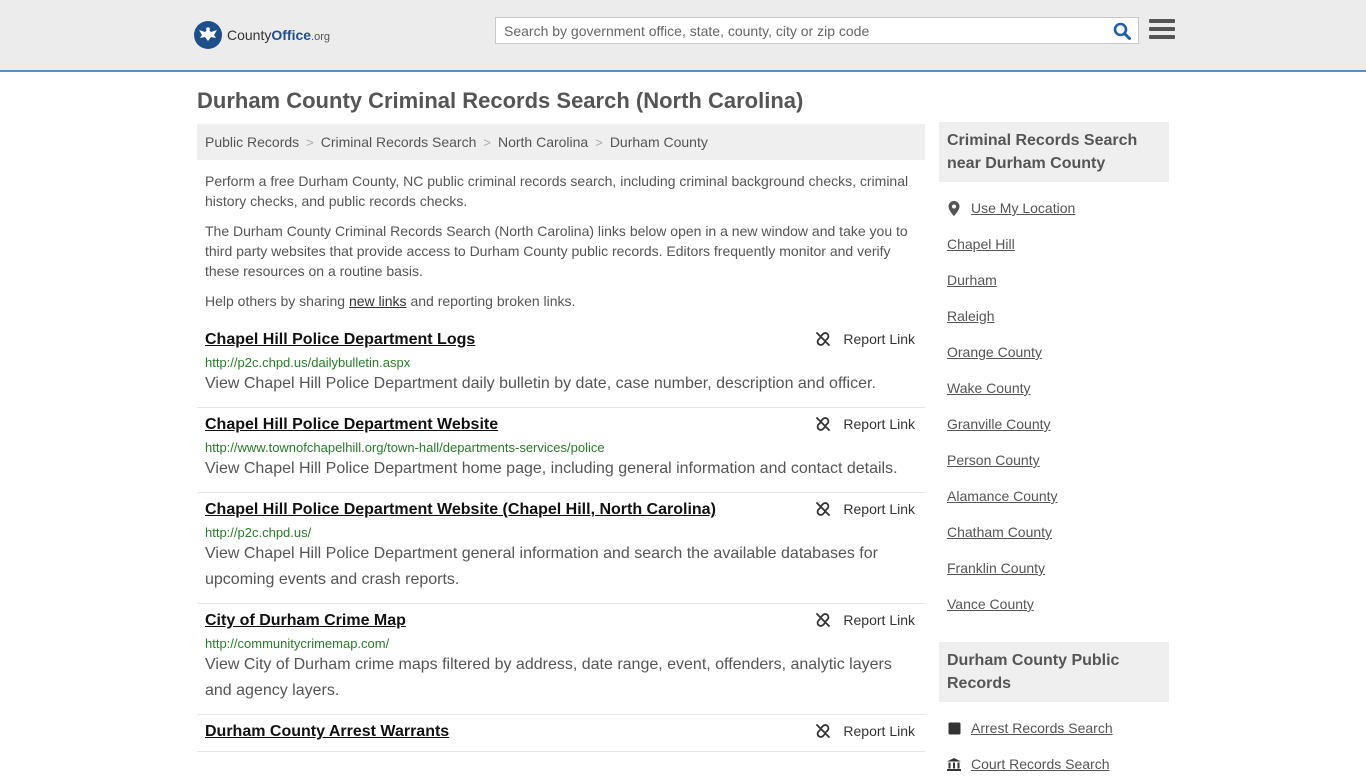  What do you see at coordinates (297, 643) in the screenshot?
I see `result-url: http://communitycrimemap.com/` at bounding box center [297, 643].